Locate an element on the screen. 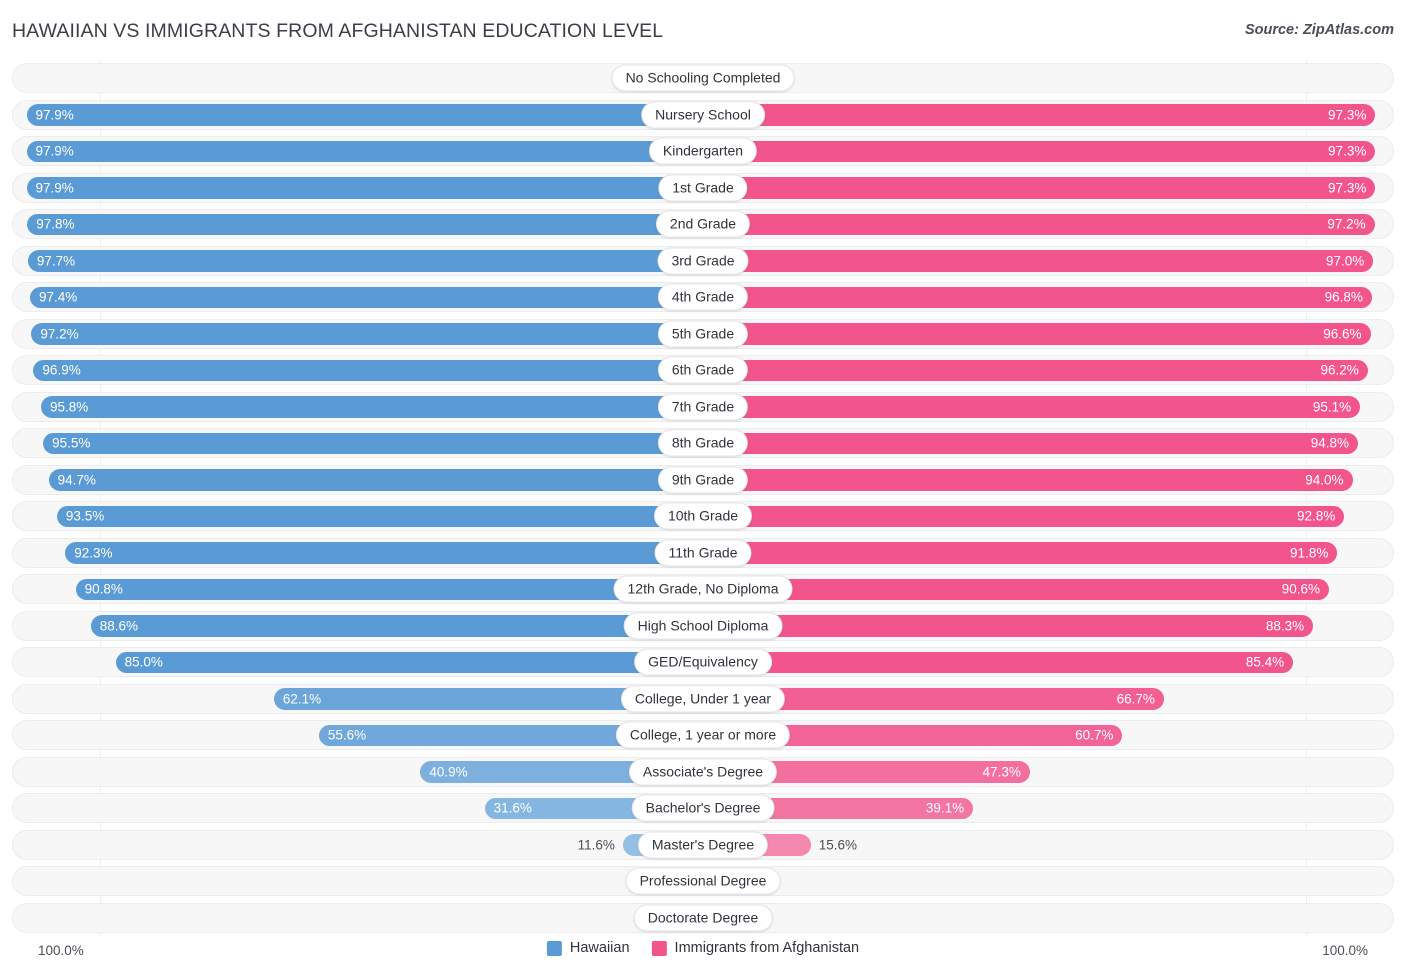 Image resolution: width=1406 pixels, height=975 pixels. category-label: No Schooling Completed is located at coordinates (703, 78).